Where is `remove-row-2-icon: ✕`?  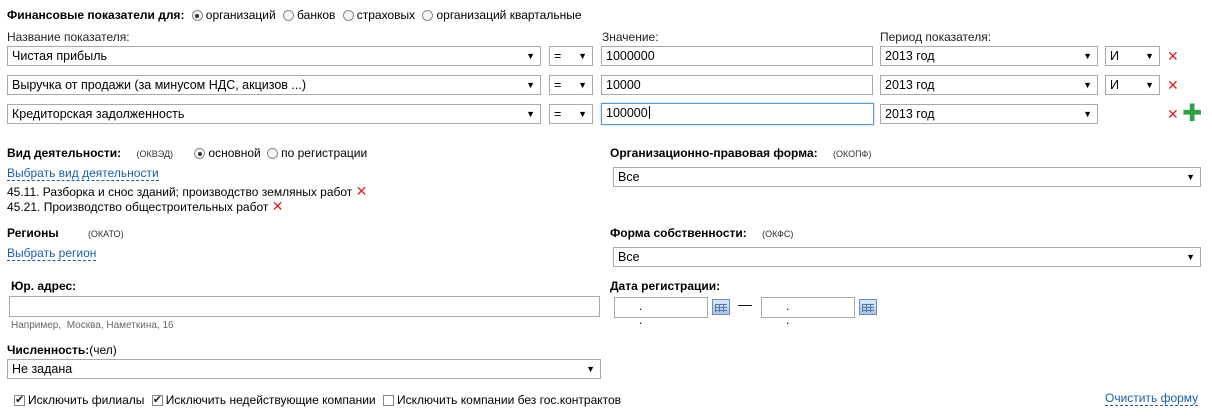 remove-row-2-icon: ✕ is located at coordinates (1173, 85).